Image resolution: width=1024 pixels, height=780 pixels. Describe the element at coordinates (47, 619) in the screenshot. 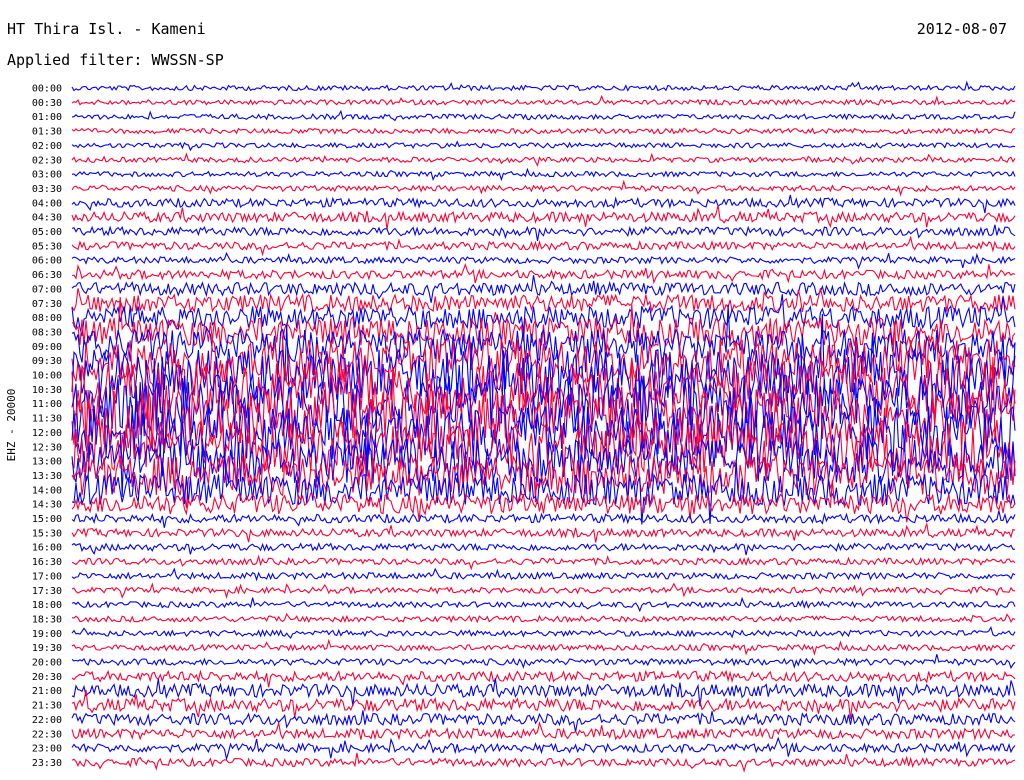

I see `time-label: 18:30` at that location.